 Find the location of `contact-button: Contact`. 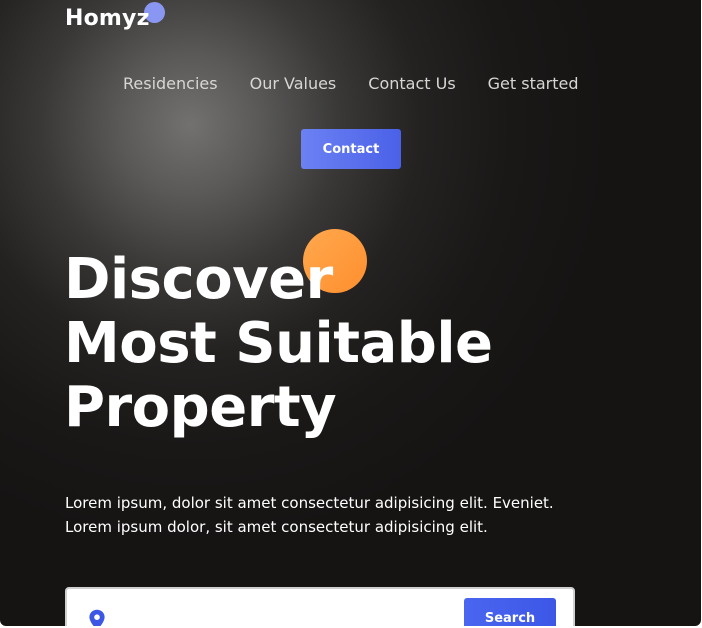

contact-button: Contact is located at coordinates (351, 149).